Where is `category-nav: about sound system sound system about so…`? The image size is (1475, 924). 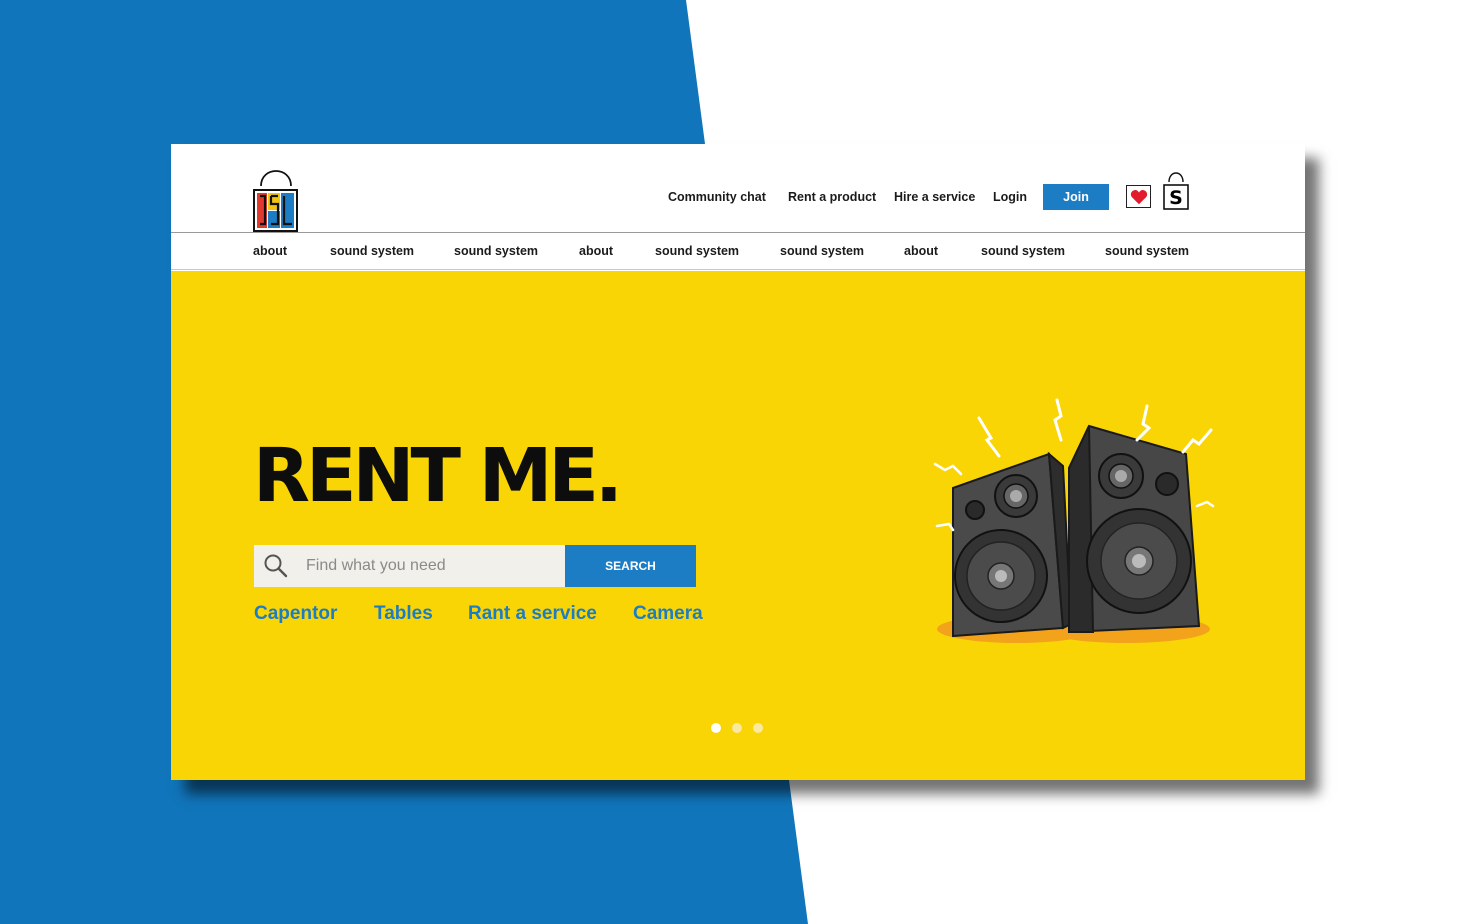
category-nav: about sound system sound system about so… is located at coordinates (738, 251).